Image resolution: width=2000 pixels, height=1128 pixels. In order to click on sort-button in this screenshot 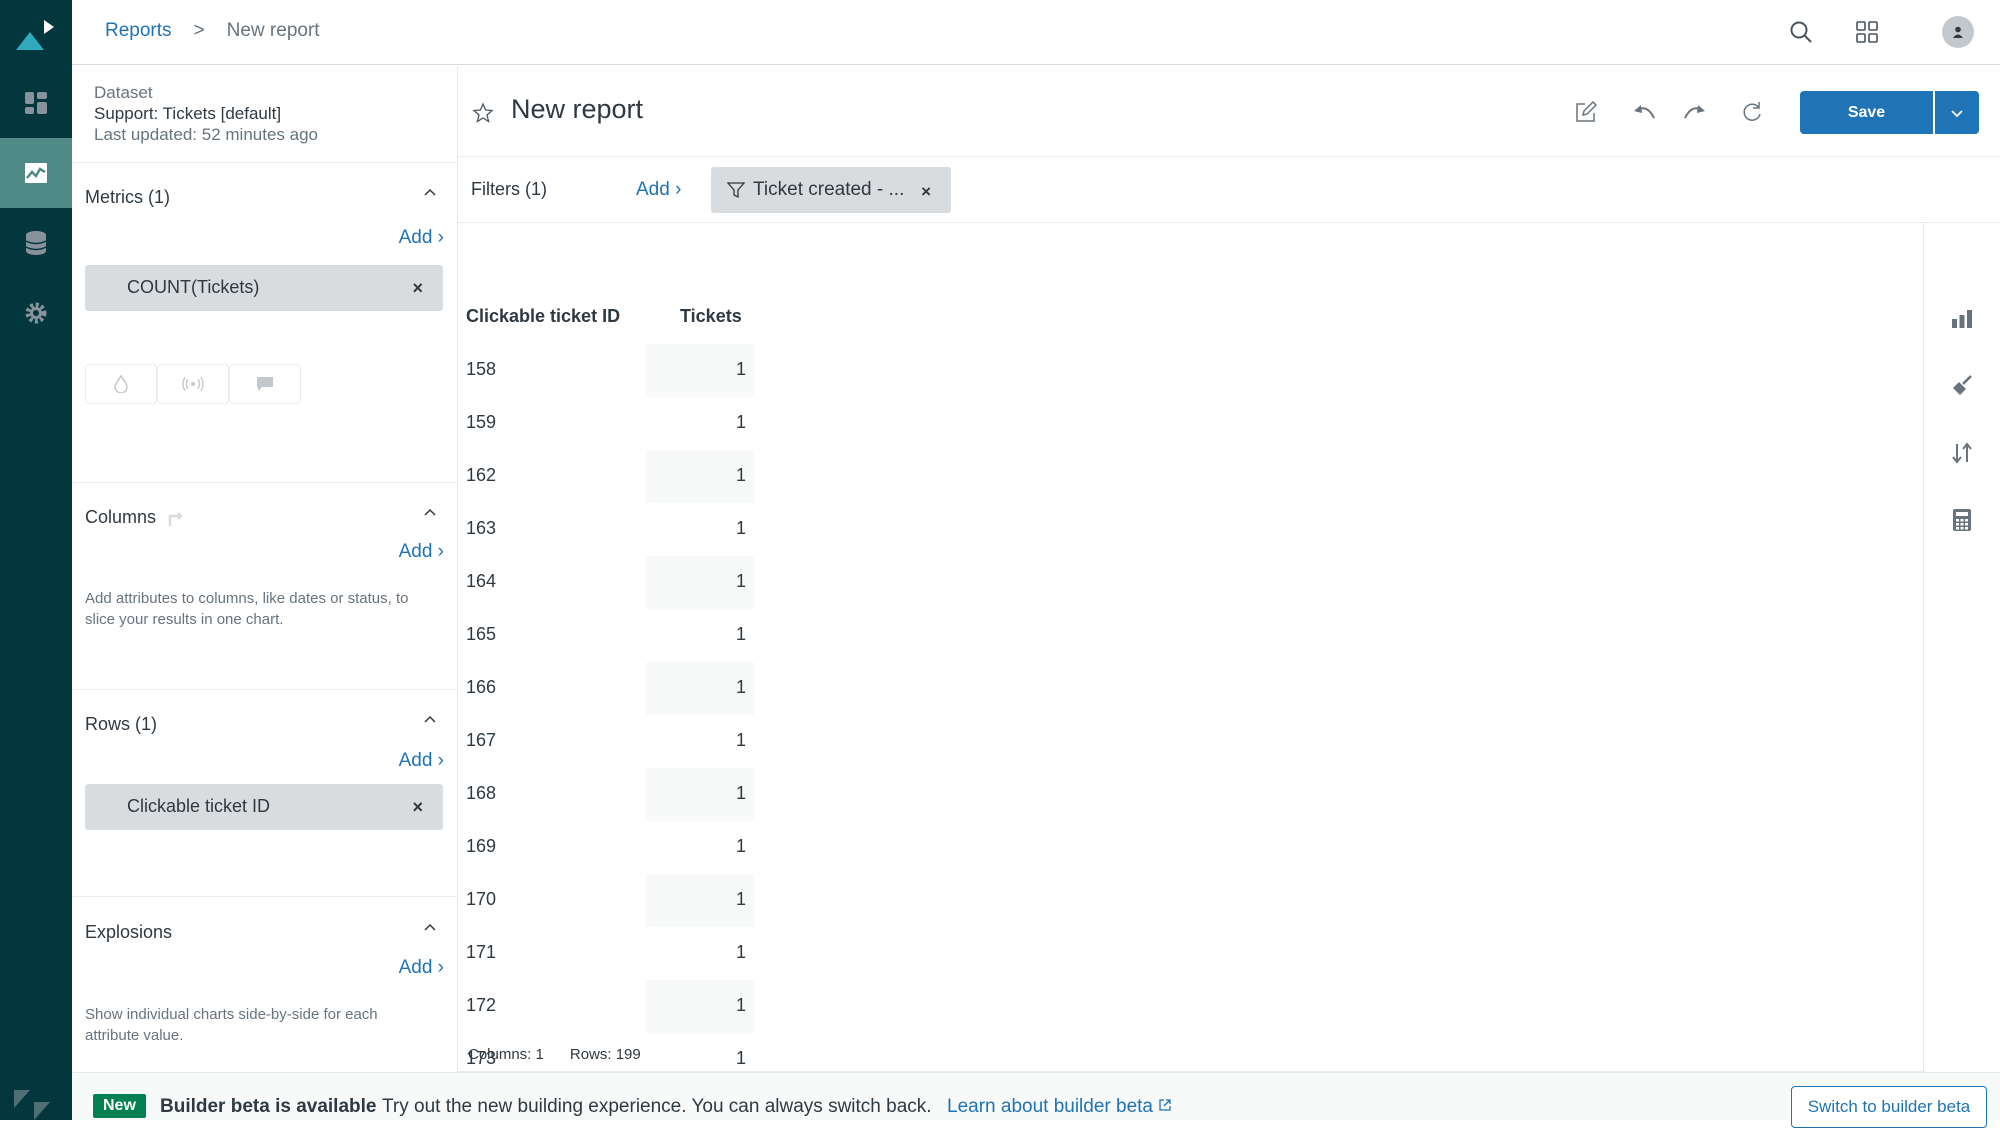, I will do `click(1962, 453)`.